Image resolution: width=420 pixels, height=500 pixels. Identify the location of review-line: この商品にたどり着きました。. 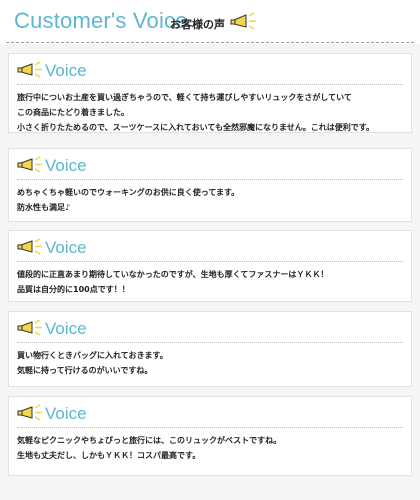
(73, 112).